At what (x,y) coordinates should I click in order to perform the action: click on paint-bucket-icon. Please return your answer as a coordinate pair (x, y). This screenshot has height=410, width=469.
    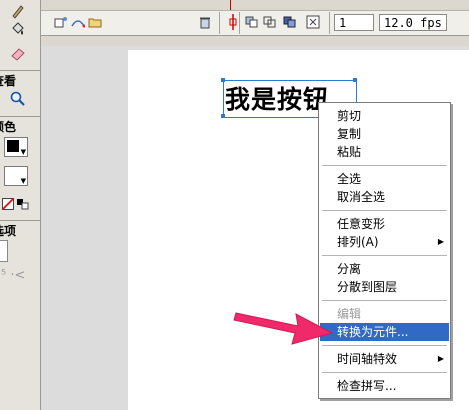
    Looking at the image, I should click on (18, 29).